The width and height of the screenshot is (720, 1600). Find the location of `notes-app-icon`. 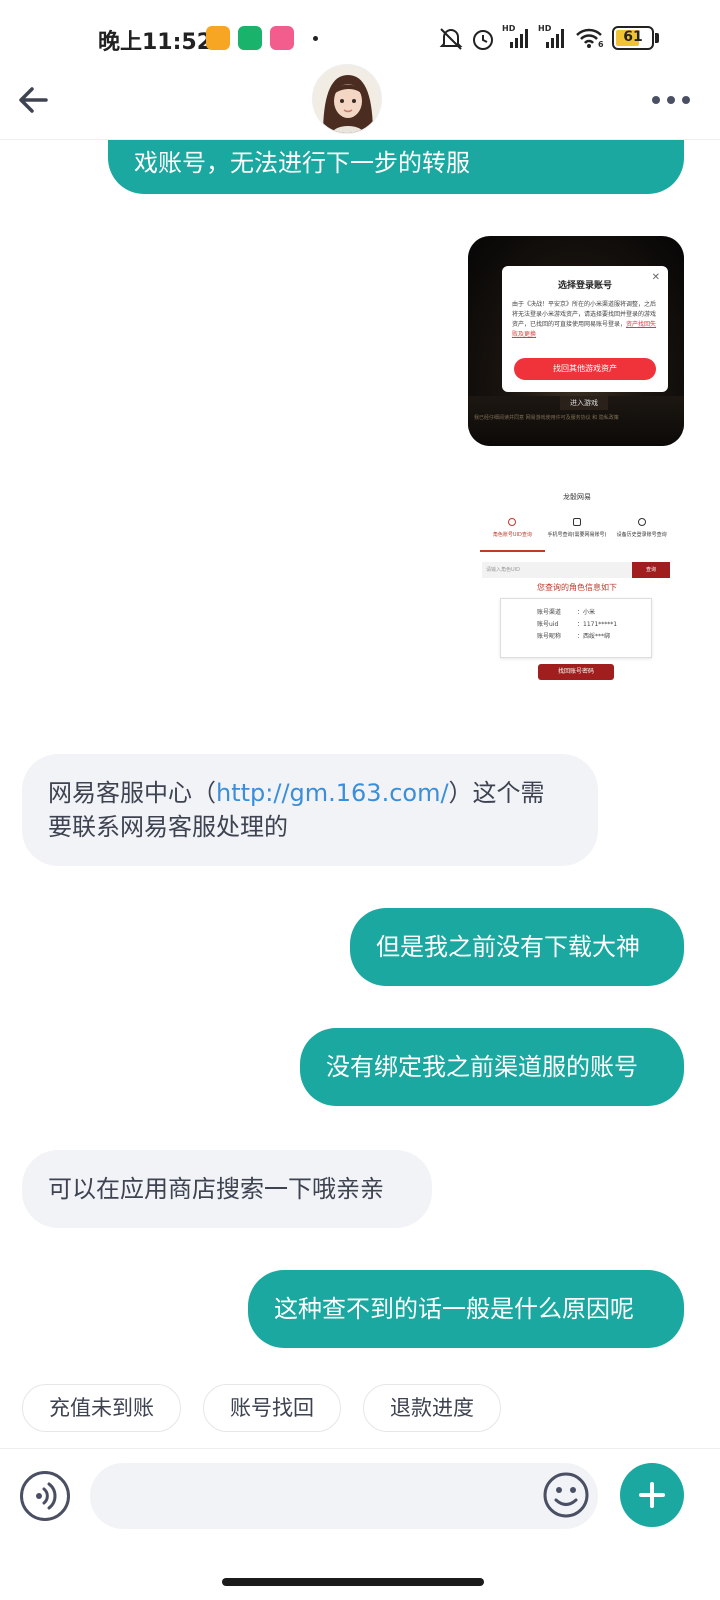

notes-app-icon is located at coordinates (218, 38).